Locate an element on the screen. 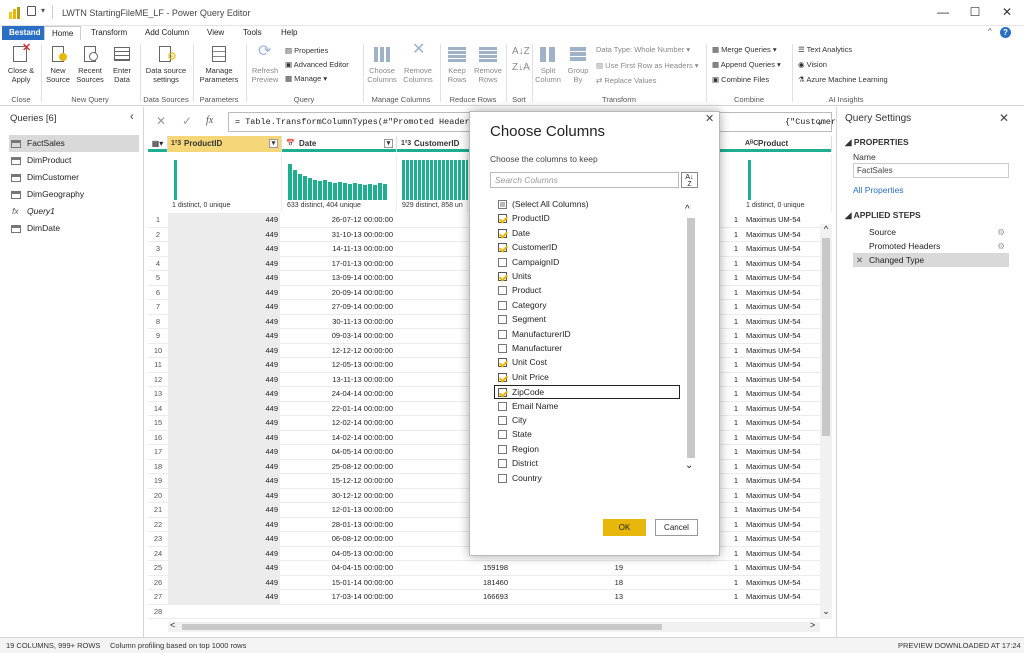 The image size is (1024, 653). tab-add-column: Add Column is located at coordinates (167, 33).